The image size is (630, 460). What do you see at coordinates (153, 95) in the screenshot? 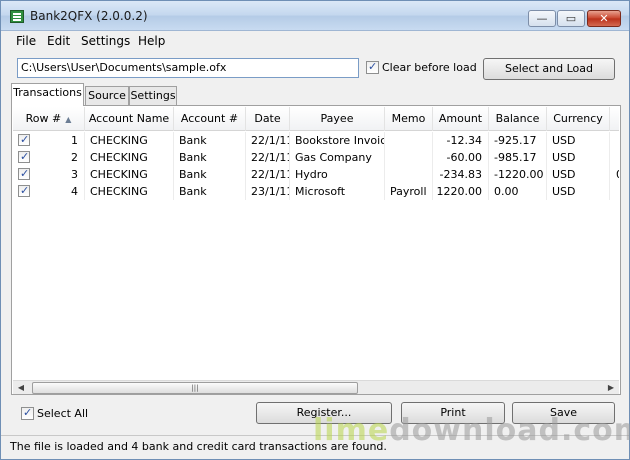
I see `tab-settings: Settings` at bounding box center [153, 95].